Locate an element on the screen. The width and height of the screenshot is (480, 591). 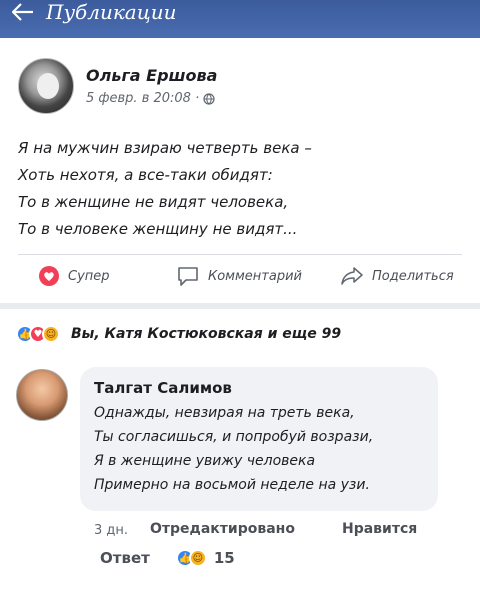
comment-footer: 3 дн. Отредактировано Нравится is located at coordinates (264, 532).